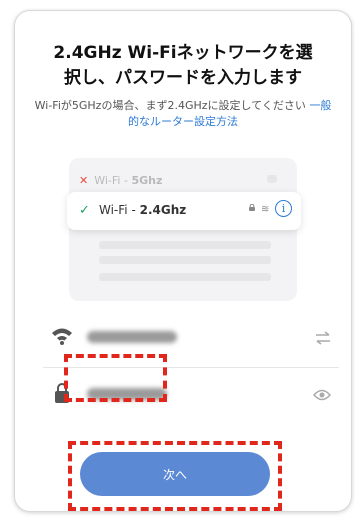 This screenshot has width=363, height=517. Describe the element at coordinates (84, 210) in the screenshot. I see `check-icon: ✓` at that location.